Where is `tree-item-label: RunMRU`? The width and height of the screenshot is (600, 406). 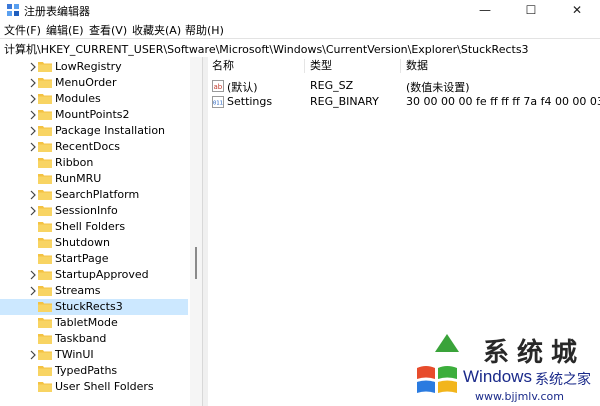 tree-item-label: RunMRU is located at coordinates (78, 178).